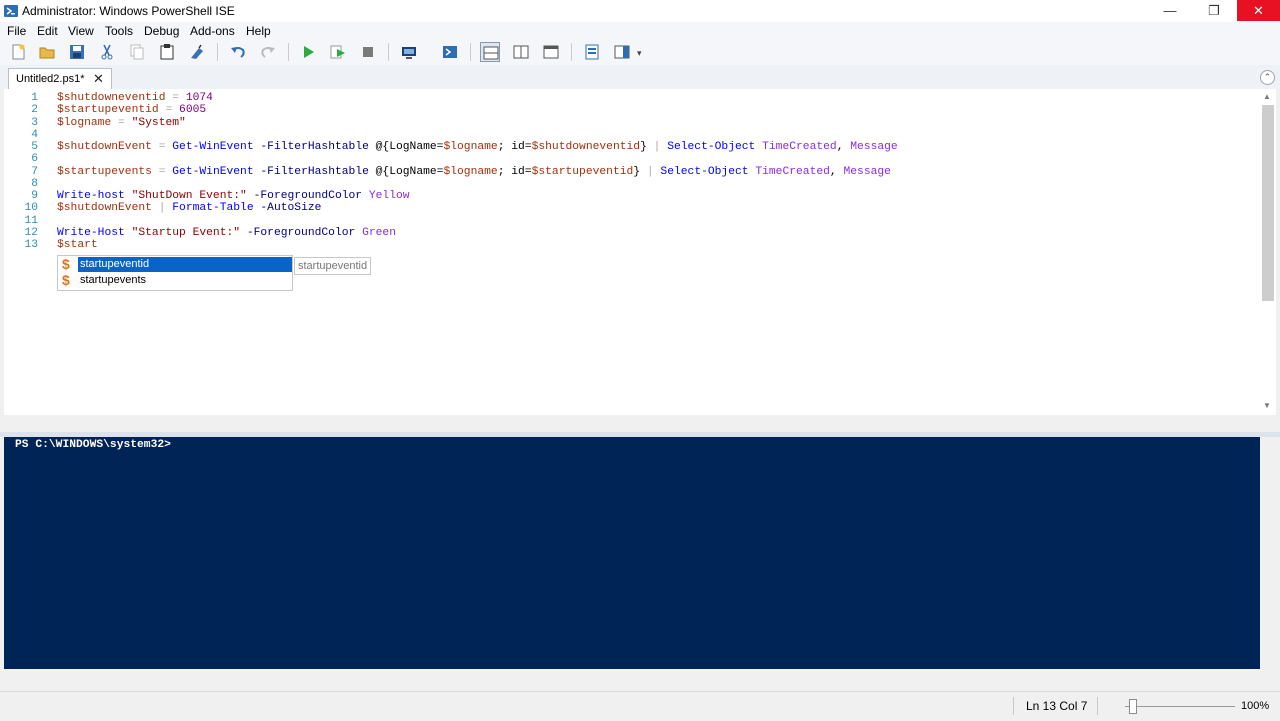 The image size is (1280, 721). Describe the element at coordinates (629, 123) in the screenshot. I see `code-line: 3 $logname = "System"` at that location.